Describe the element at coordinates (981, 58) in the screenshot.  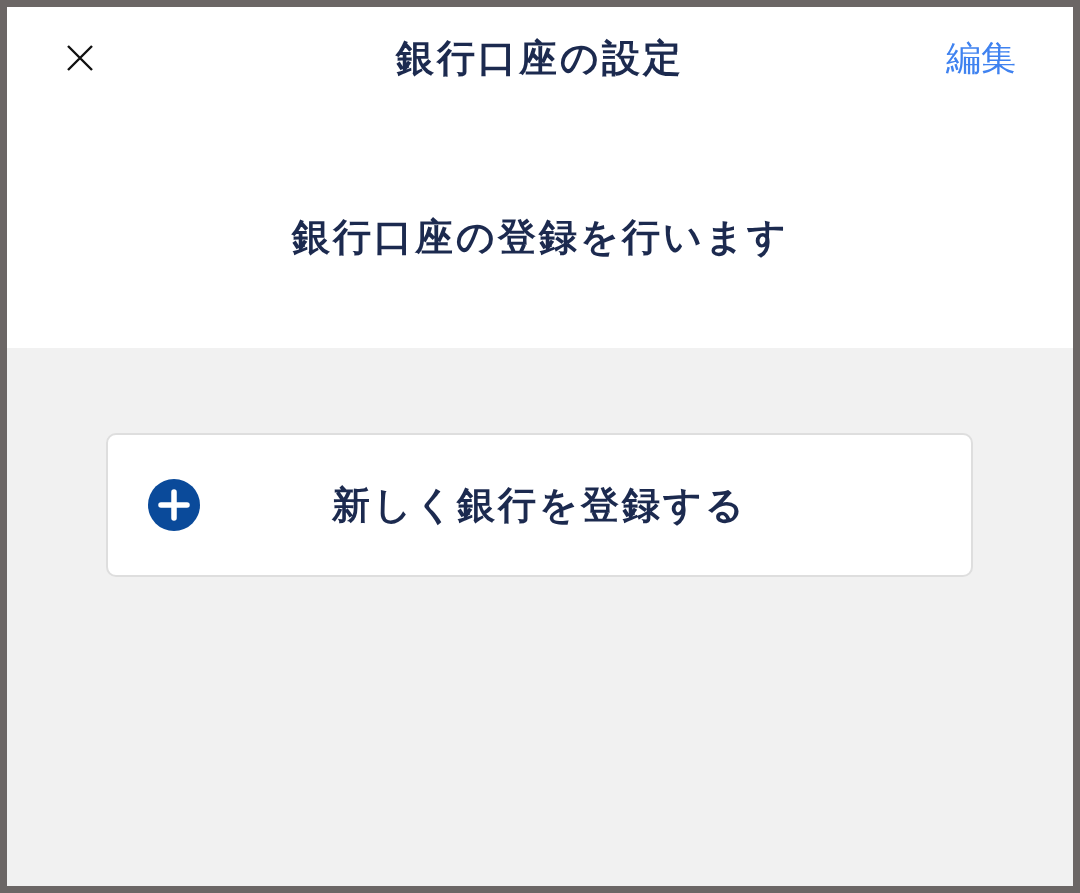
I see `edit-button: 編集` at that location.